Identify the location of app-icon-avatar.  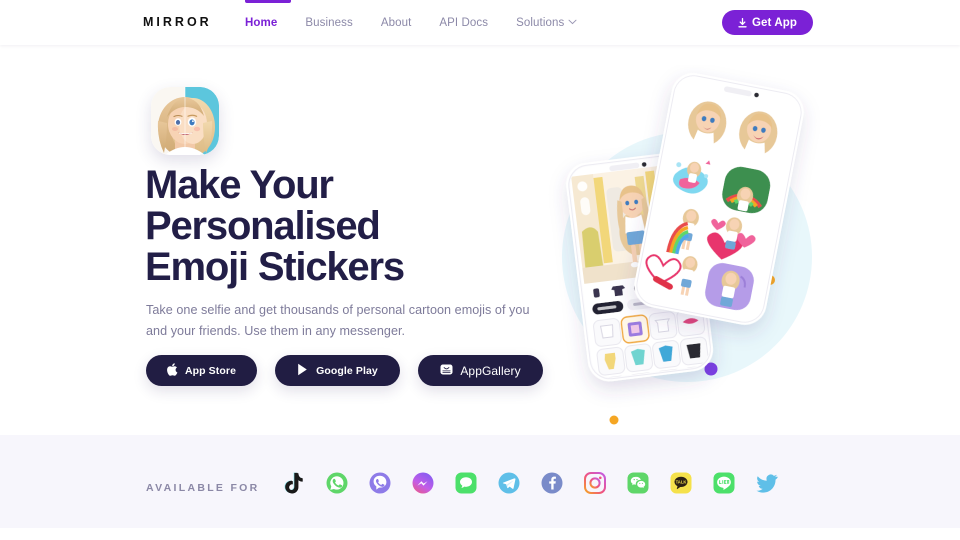
(185, 121).